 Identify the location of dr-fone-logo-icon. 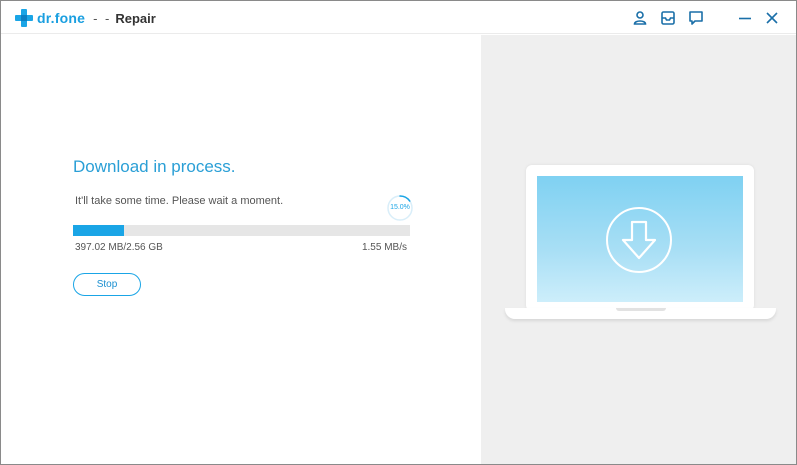
(24, 18).